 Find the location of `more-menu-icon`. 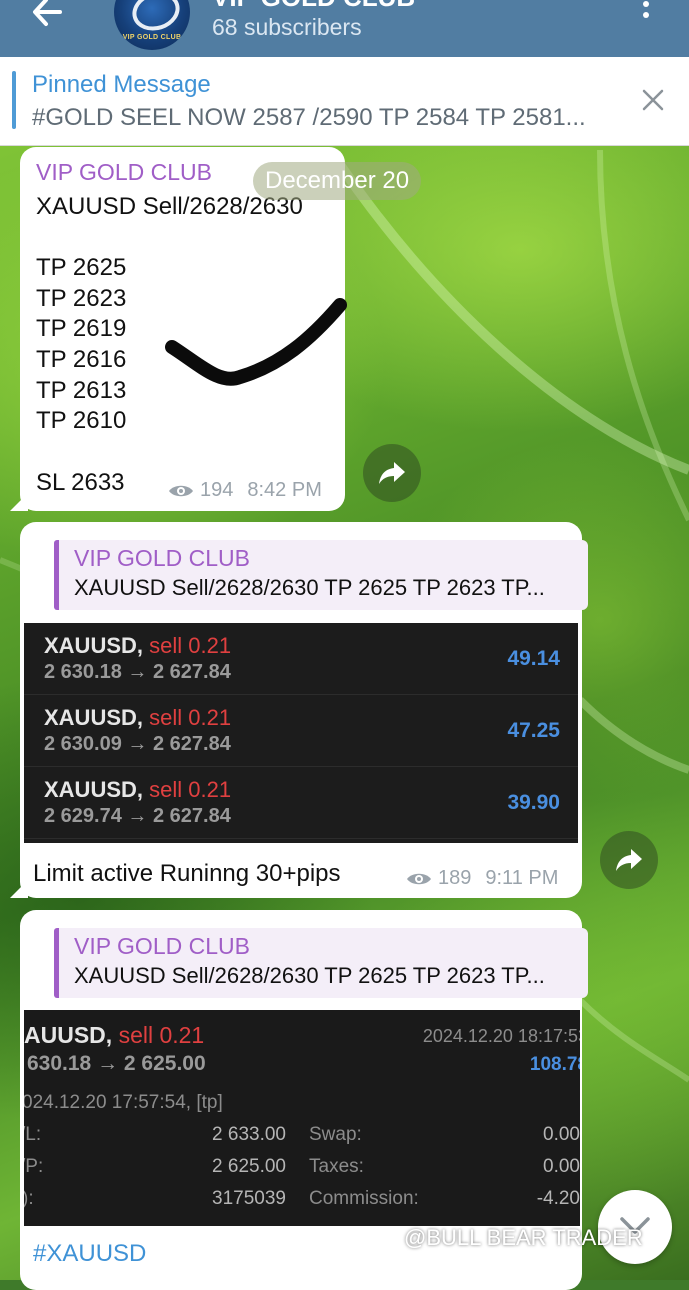

more-menu-icon is located at coordinates (646, 13).